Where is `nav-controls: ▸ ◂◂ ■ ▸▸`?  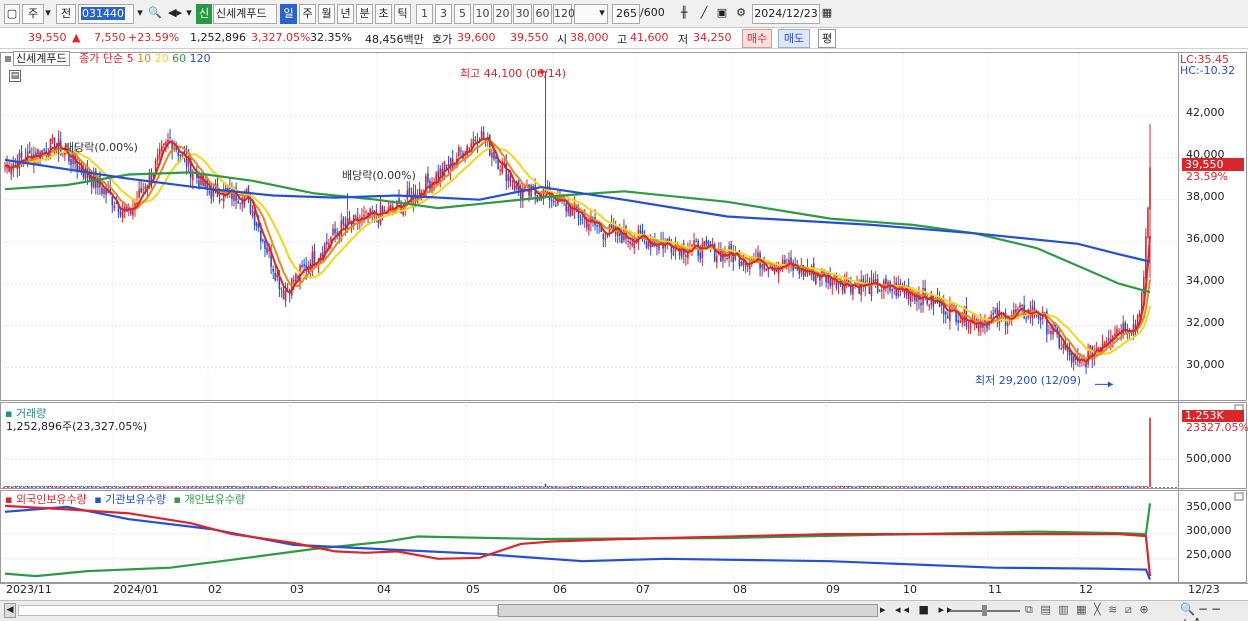
nav-controls: ▸ ◂◂ ■ ▸▸ is located at coordinates (918, 609).